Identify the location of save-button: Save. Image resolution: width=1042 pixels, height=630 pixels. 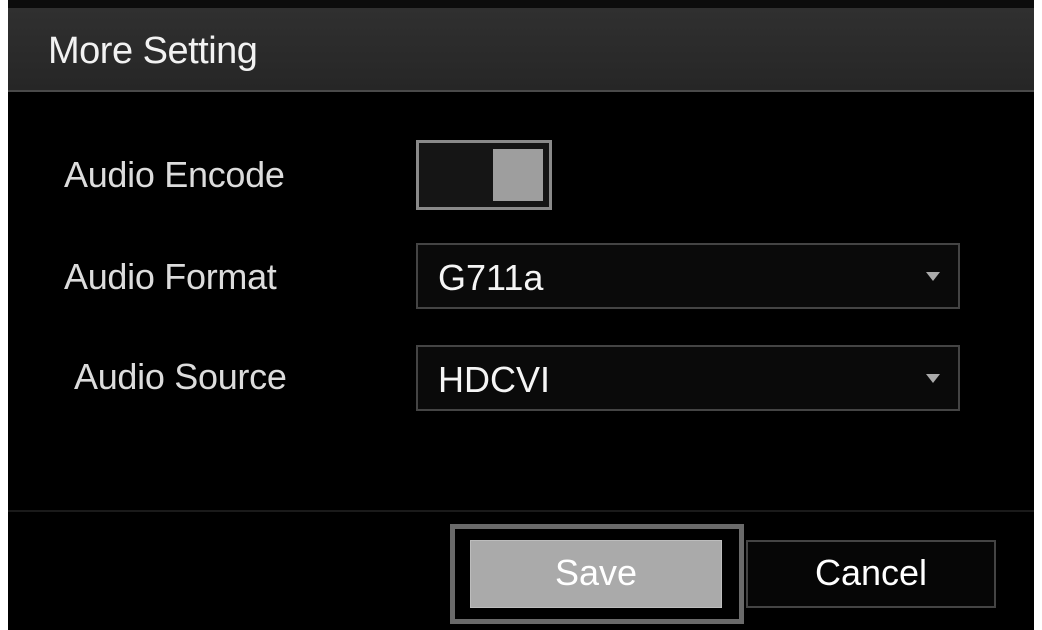
(596, 574).